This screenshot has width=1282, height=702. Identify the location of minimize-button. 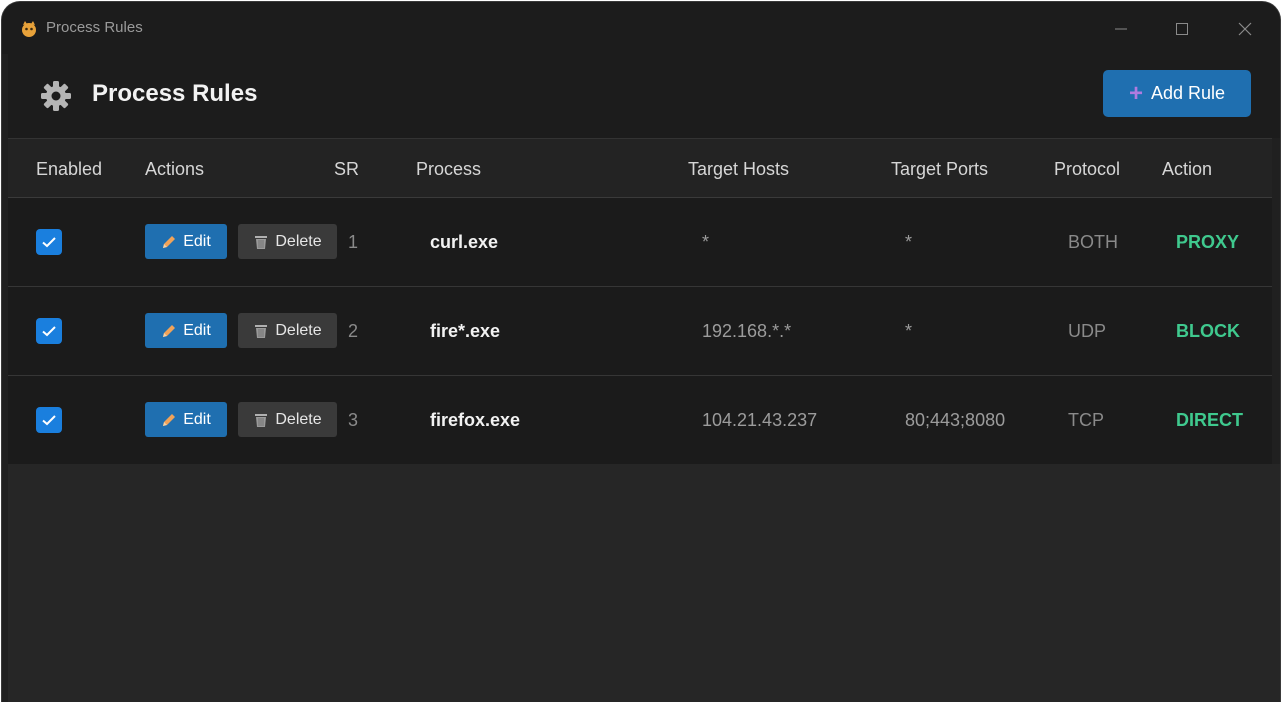
(1121, 29).